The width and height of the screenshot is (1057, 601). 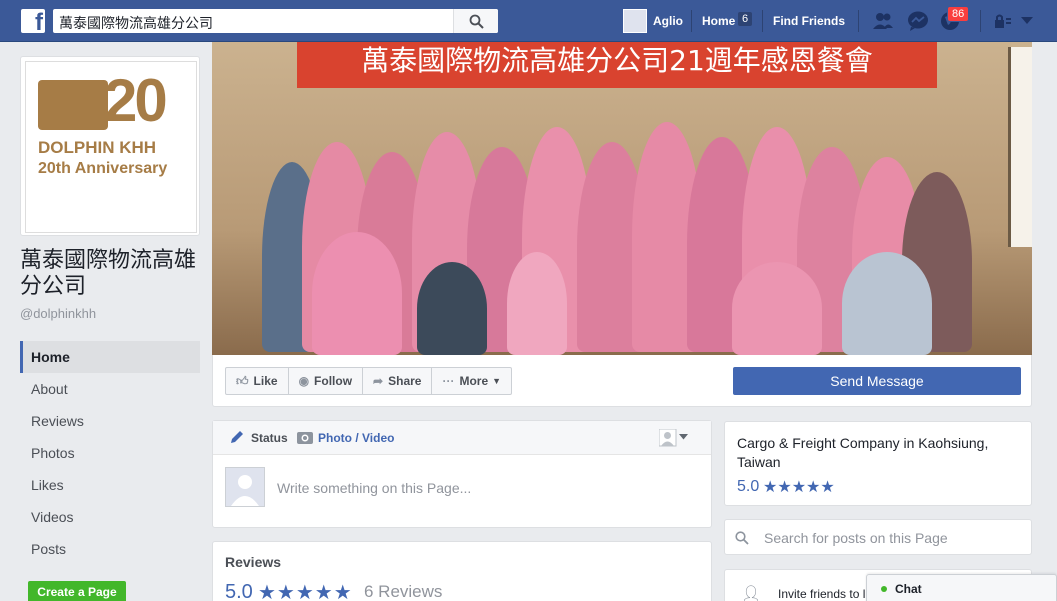 What do you see at coordinates (823, 594) in the screenshot?
I see `invite-friends-link: Invite friends to l` at bounding box center [823, 594].